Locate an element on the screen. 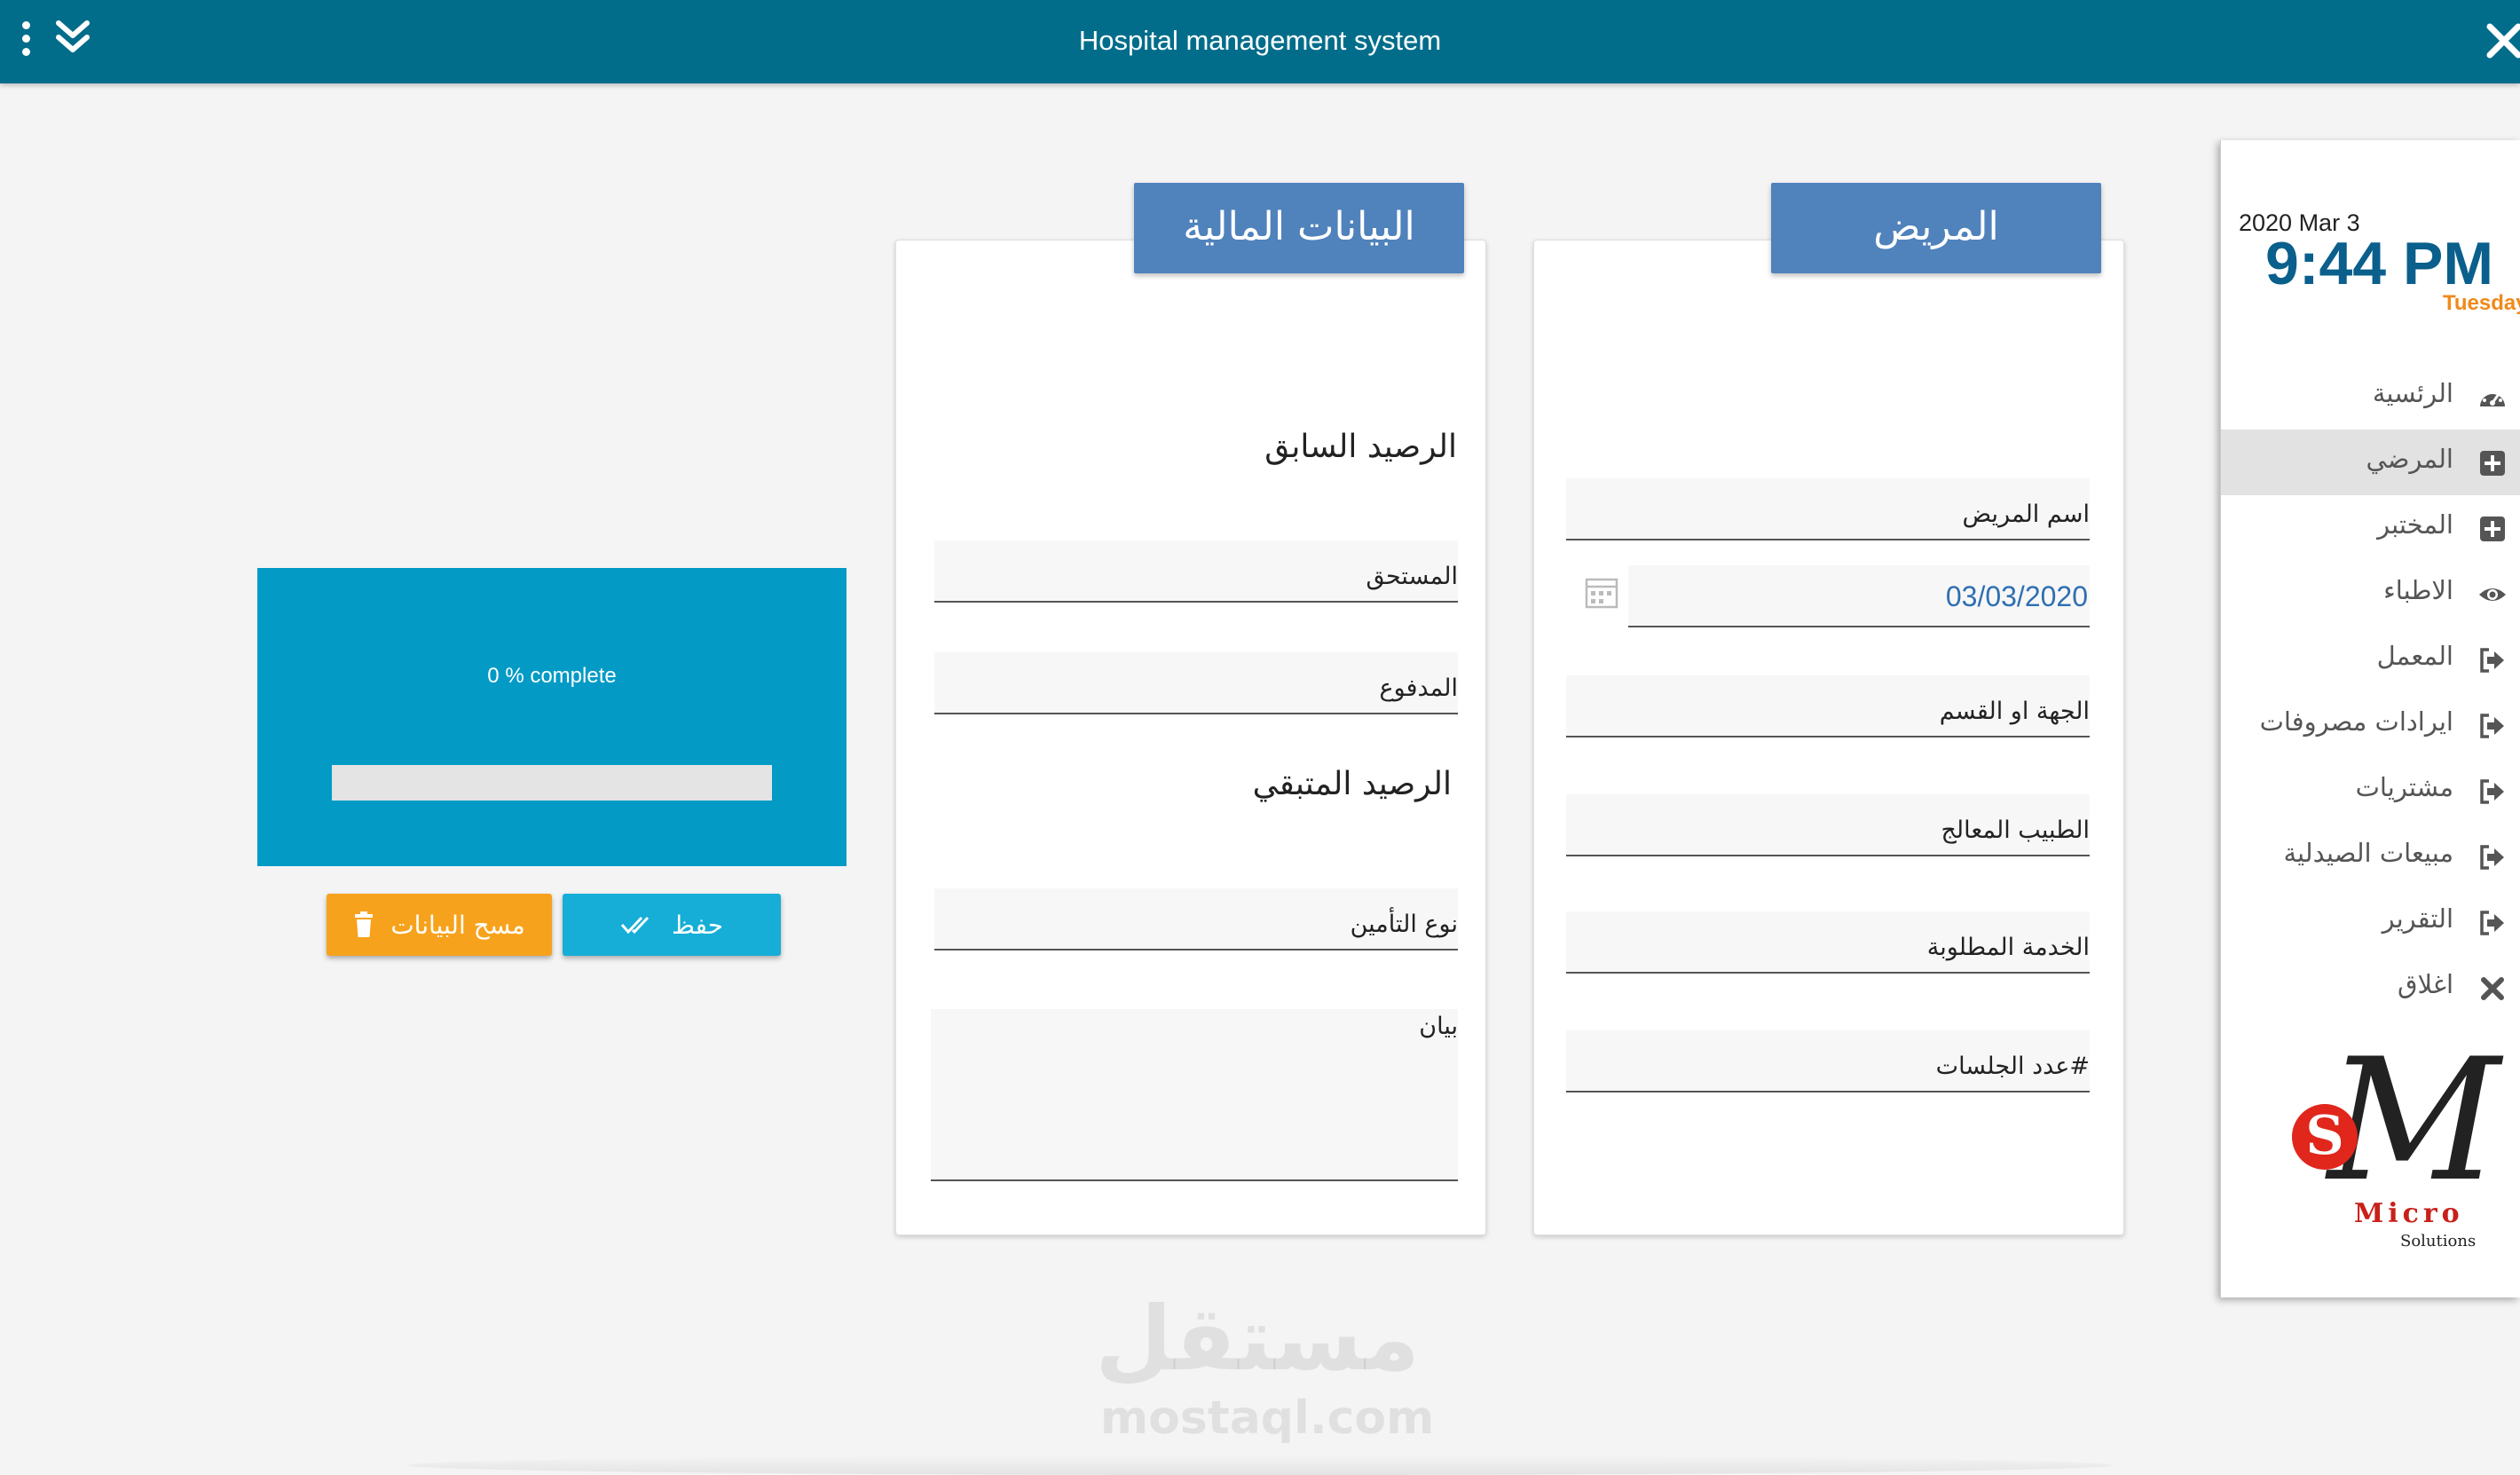  clear-data-button: مسح البيانات is located at coordinates (439, 925).